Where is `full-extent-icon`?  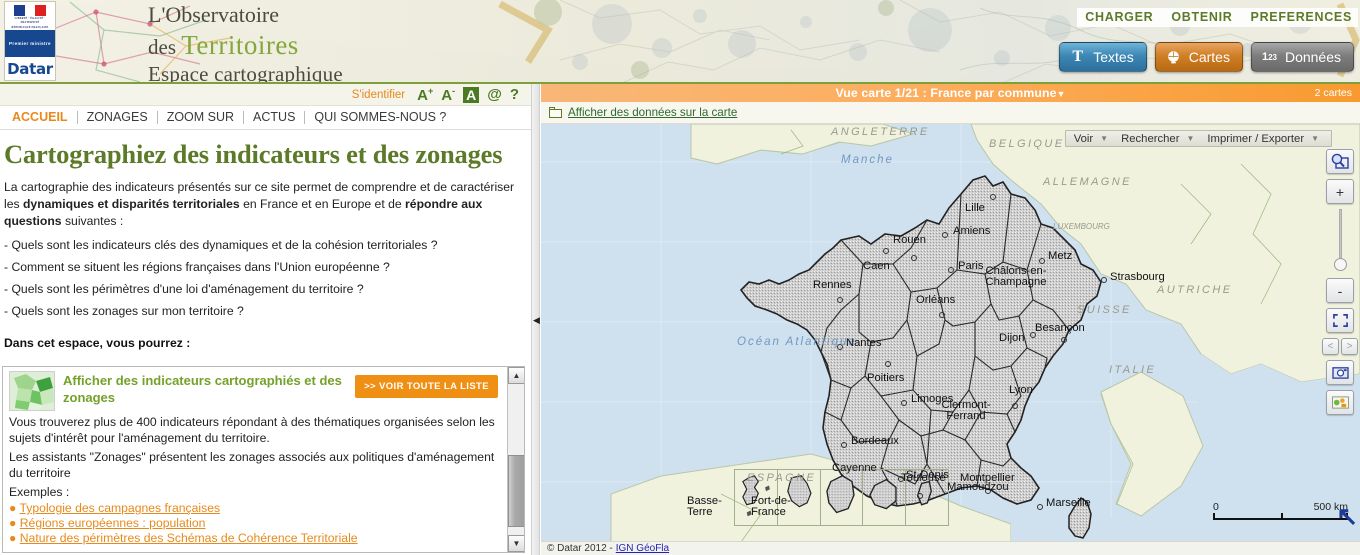 full-extent-icon is located at coordinates (1340, 320).